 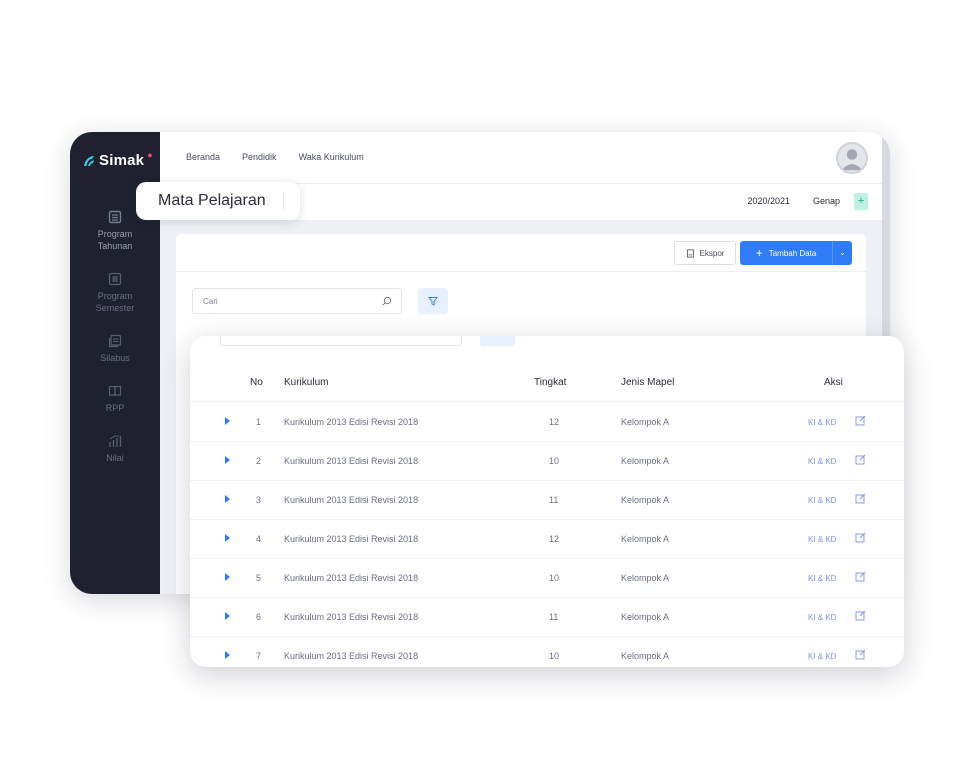 I want to click on header-tingkat: Tingkat, so click(x=550, y=382).